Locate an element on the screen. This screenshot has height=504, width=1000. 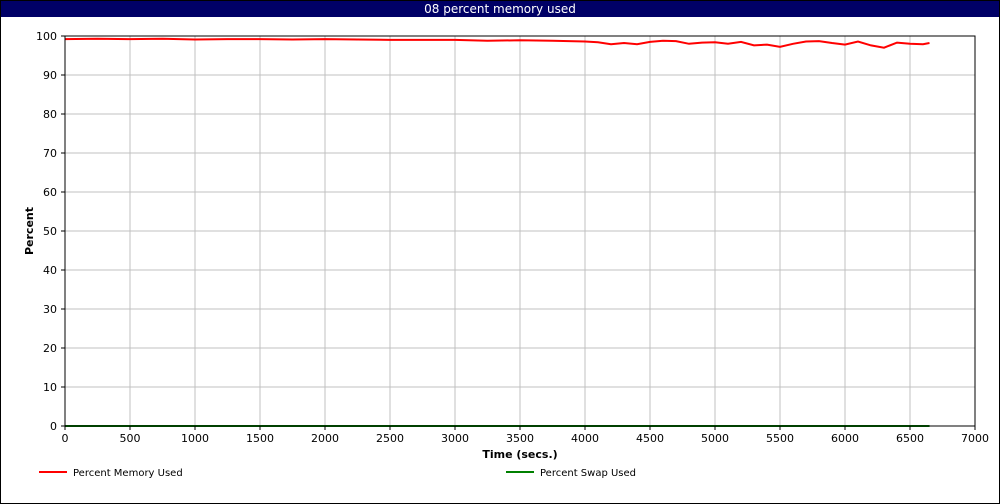
x-tick-label: 2000 is located at coordinates (325, 438).